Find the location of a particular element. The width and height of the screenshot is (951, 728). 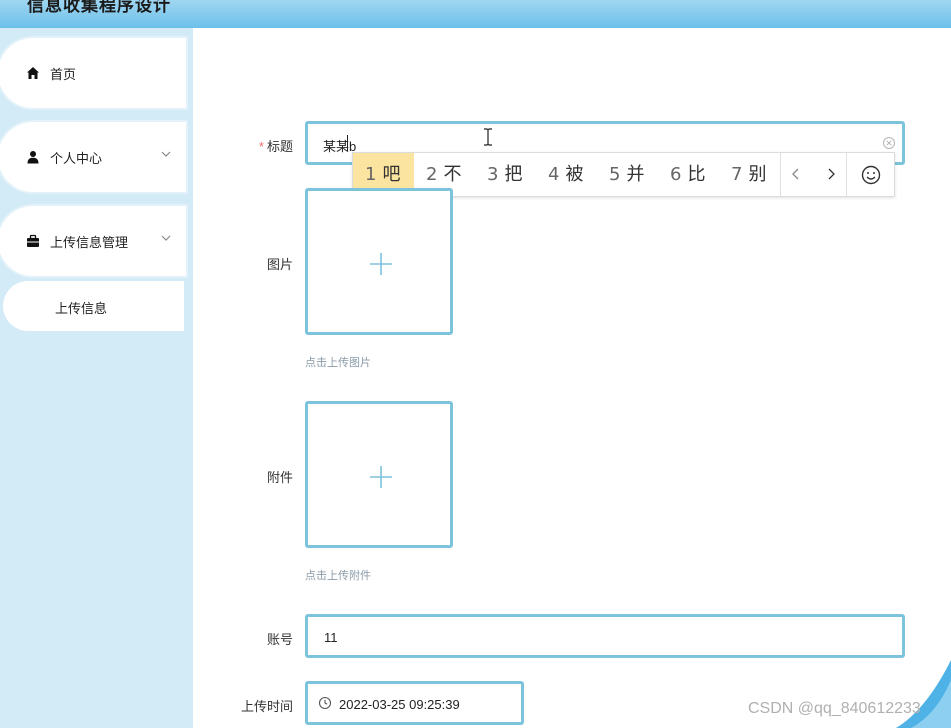

upload-time-label: 上传时间 is located at coordinates (266, 706).